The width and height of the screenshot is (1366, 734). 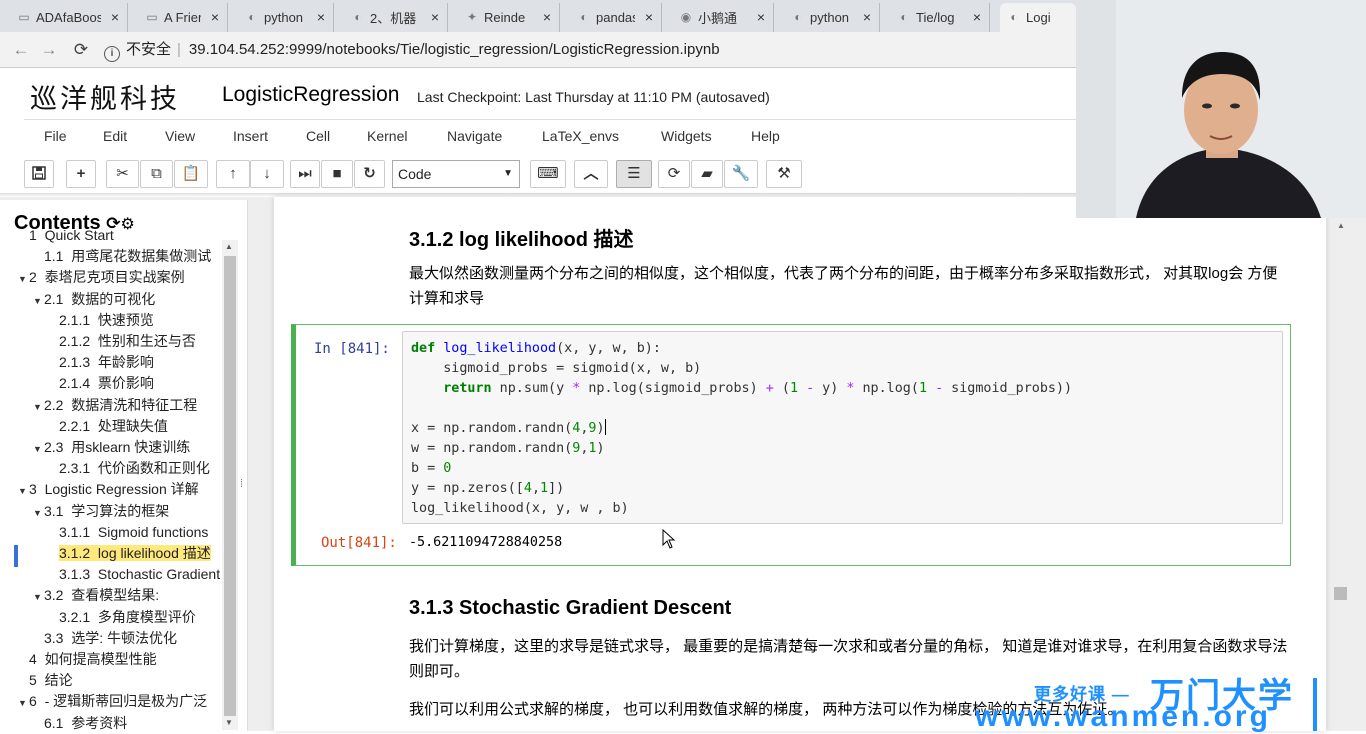 I want to click on browser-tab: ✦ Reinde ×, so click(x=509, y=17).